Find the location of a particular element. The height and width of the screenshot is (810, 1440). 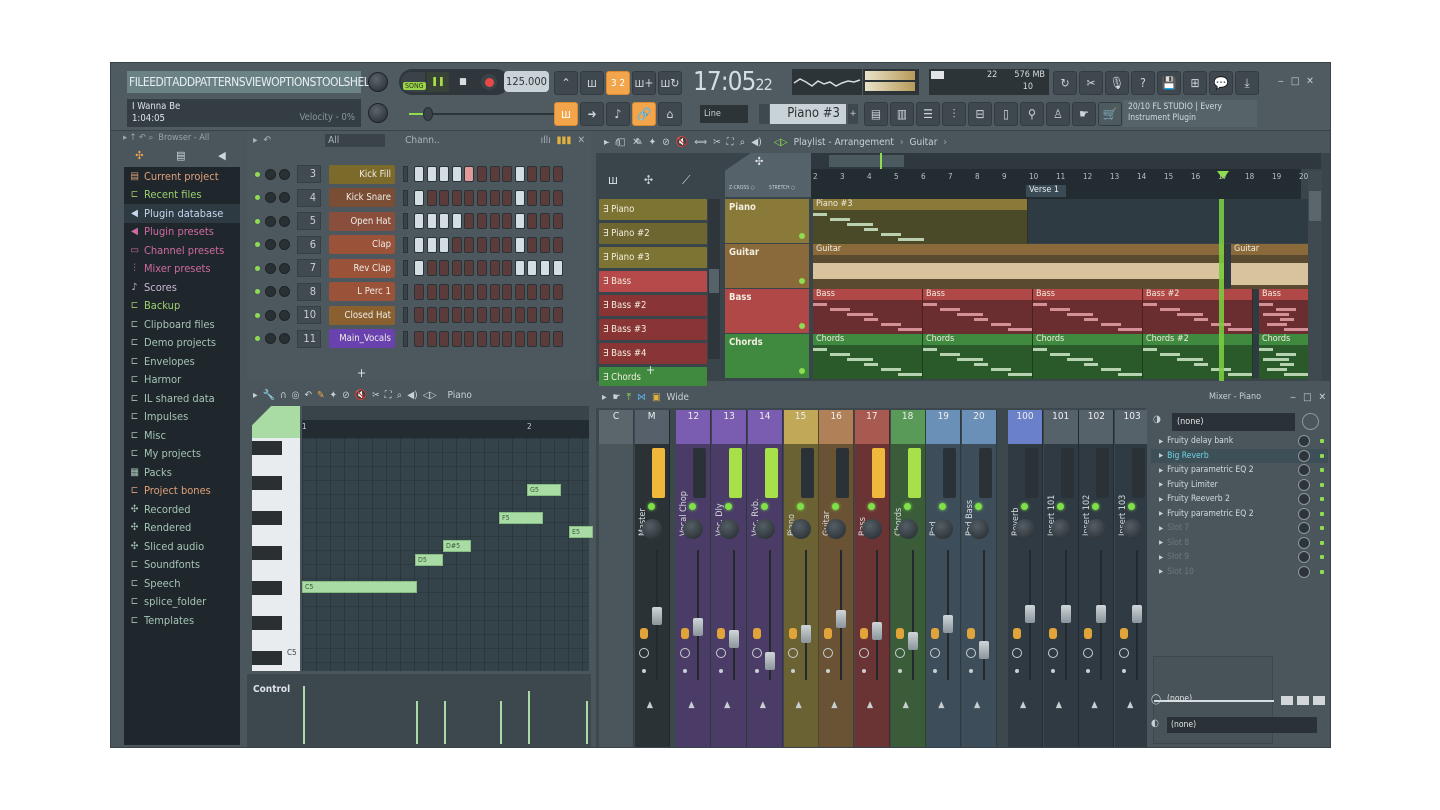

slice-icon: ✂ is located at coordinates (717, 142).